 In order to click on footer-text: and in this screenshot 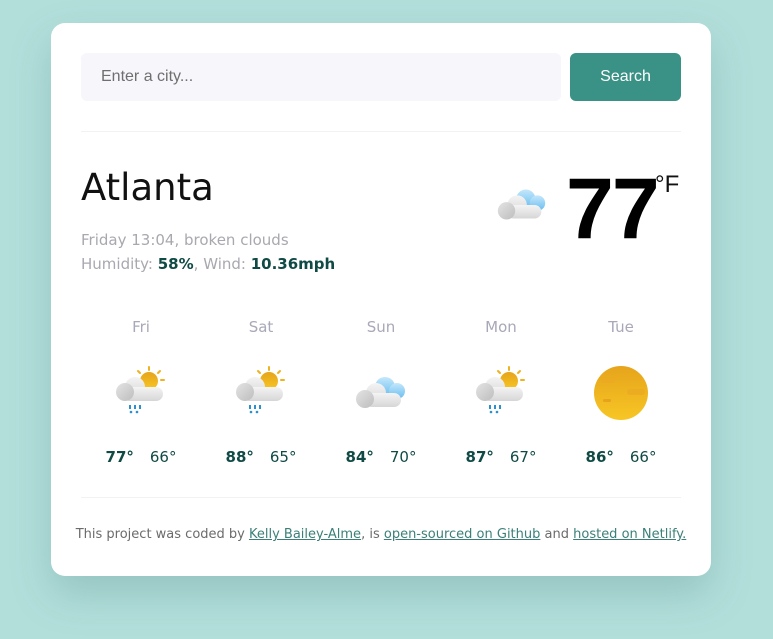, I will do `click(557, 534)`.